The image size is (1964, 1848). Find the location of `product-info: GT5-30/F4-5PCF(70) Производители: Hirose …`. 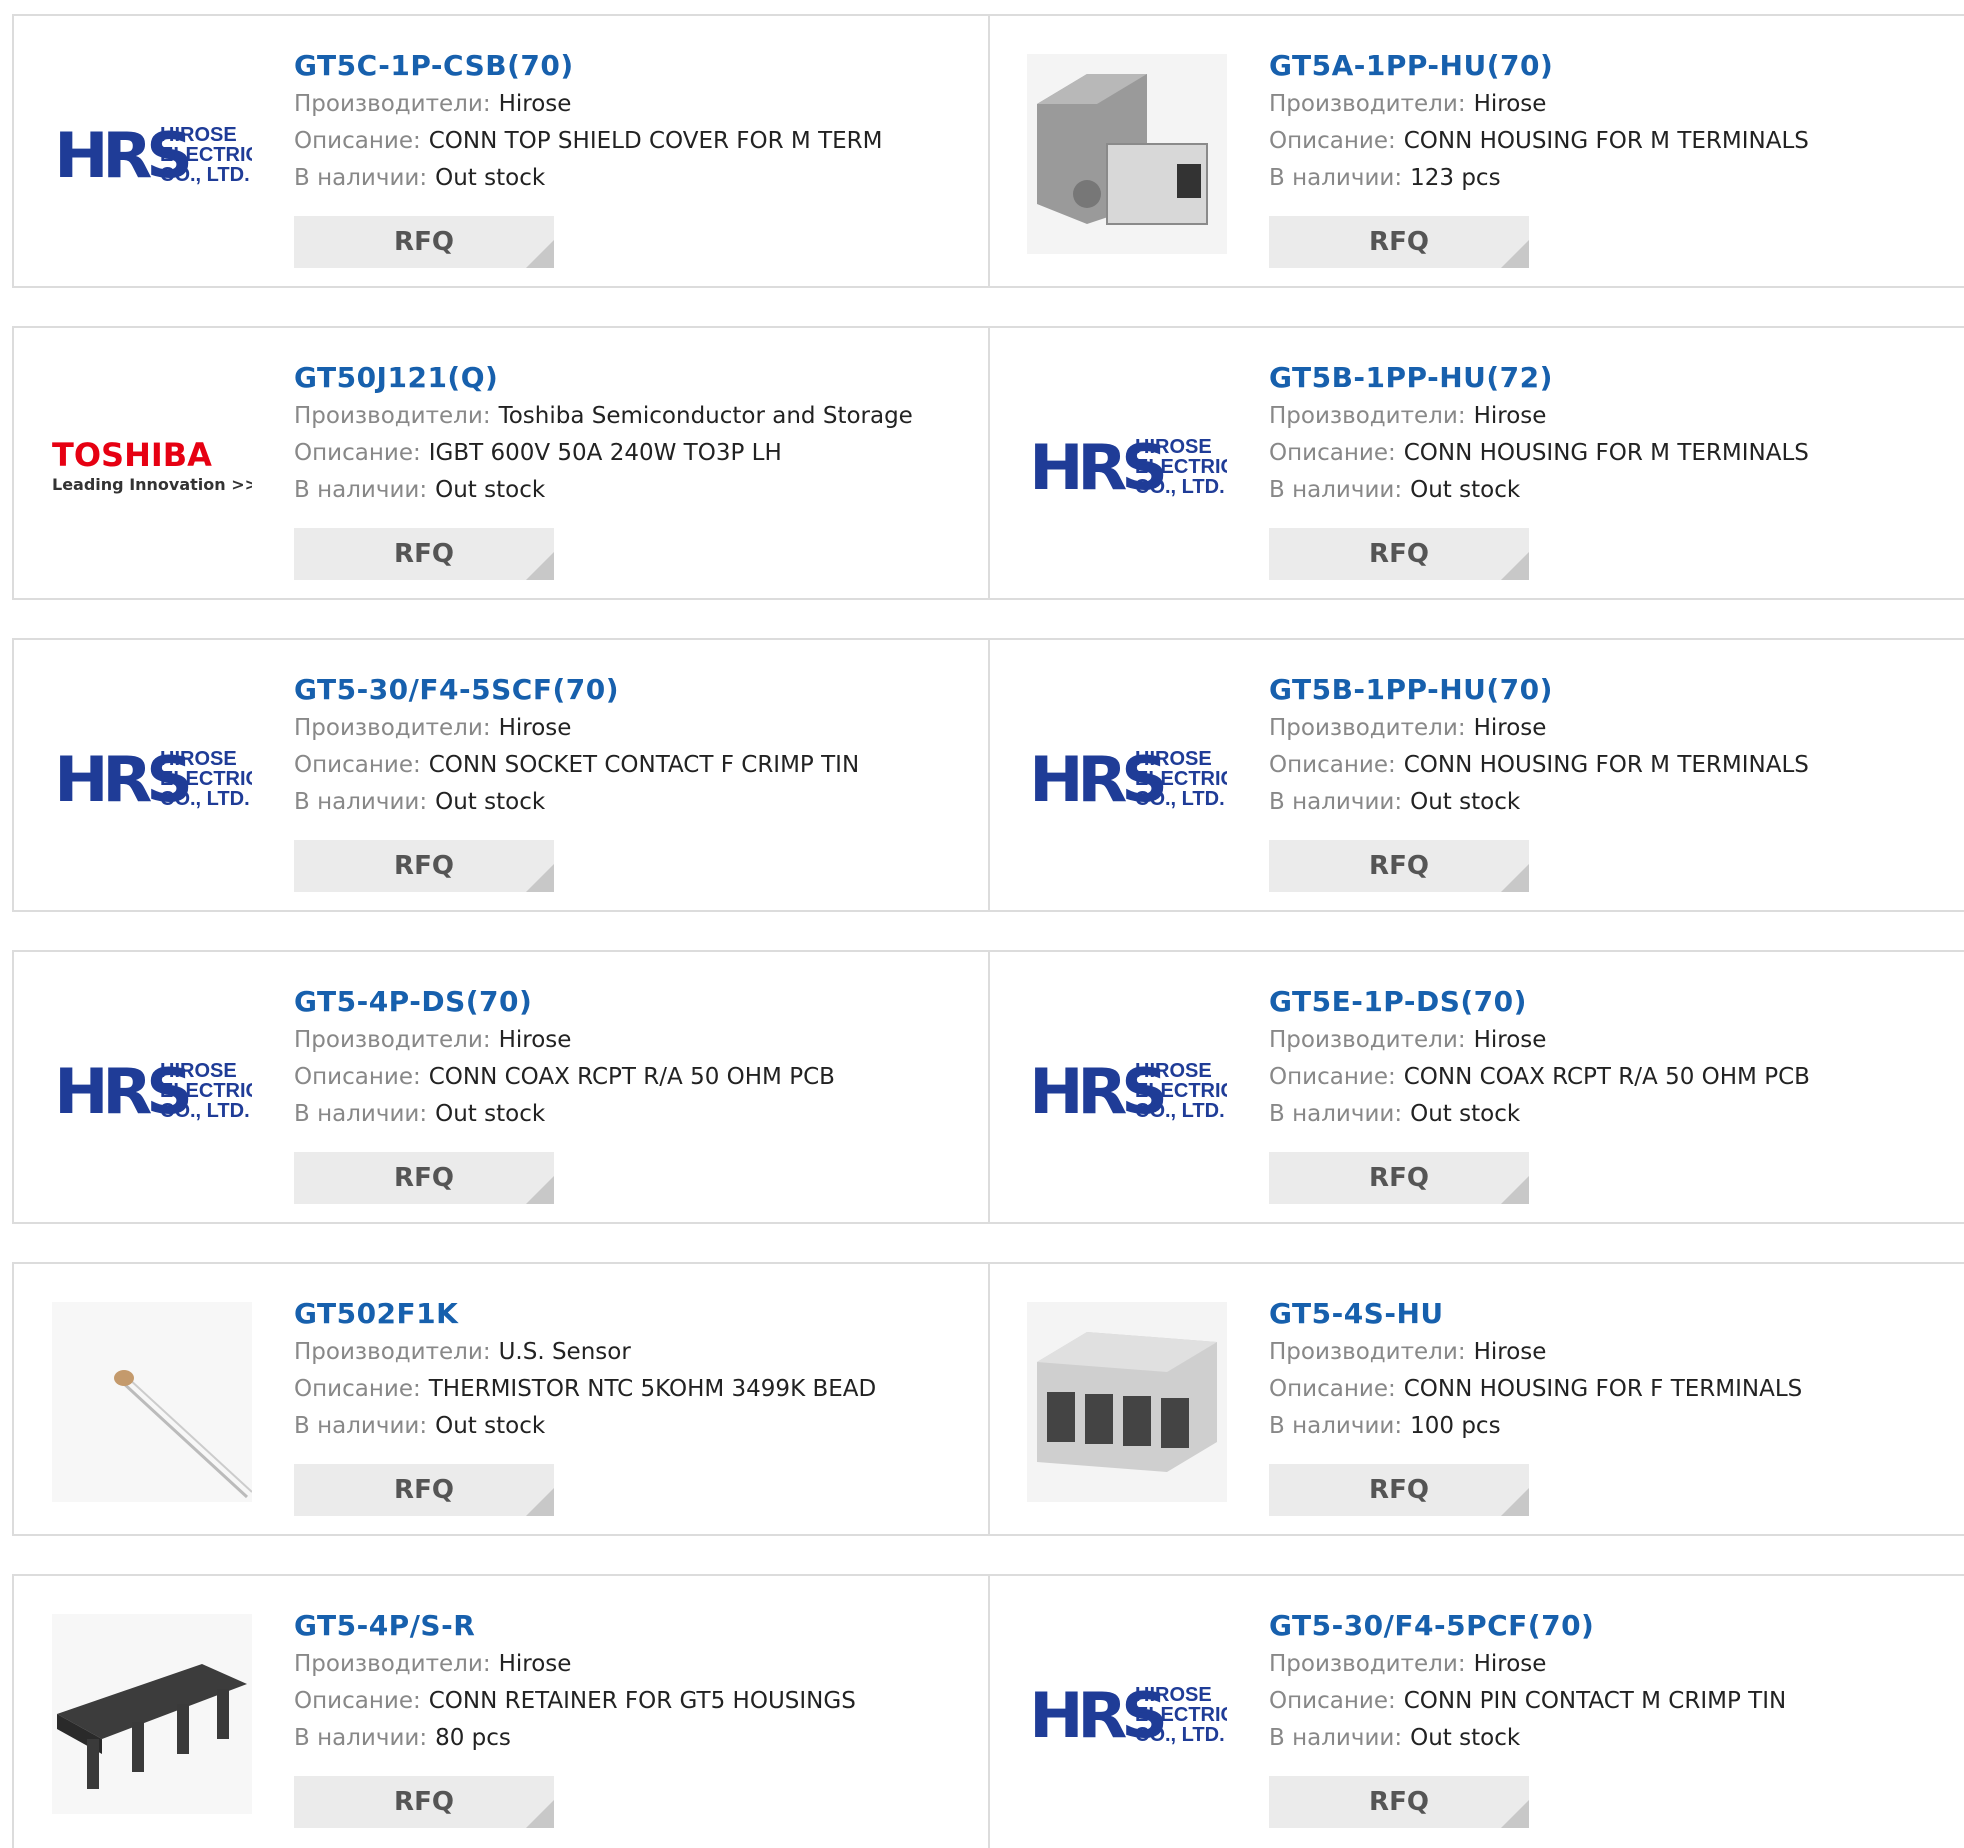

product-info: GT5-30/F4-5PCF(70) Производители: Hirose … is located at coordinates (1527, 1681).